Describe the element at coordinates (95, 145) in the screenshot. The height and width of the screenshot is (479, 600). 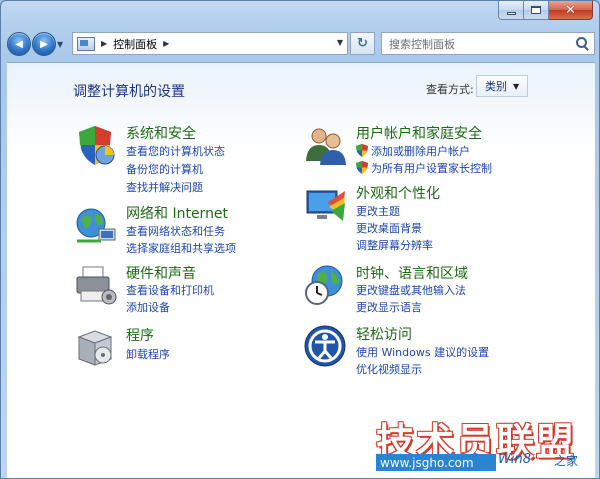
I see `shield-icon` at that location.